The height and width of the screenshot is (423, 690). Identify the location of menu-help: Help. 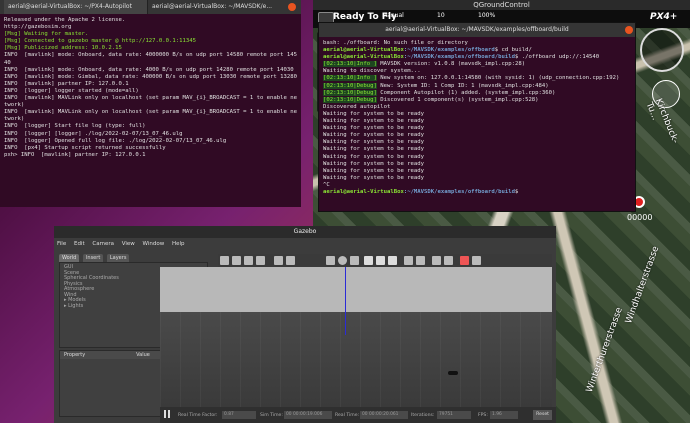
(178, 244).